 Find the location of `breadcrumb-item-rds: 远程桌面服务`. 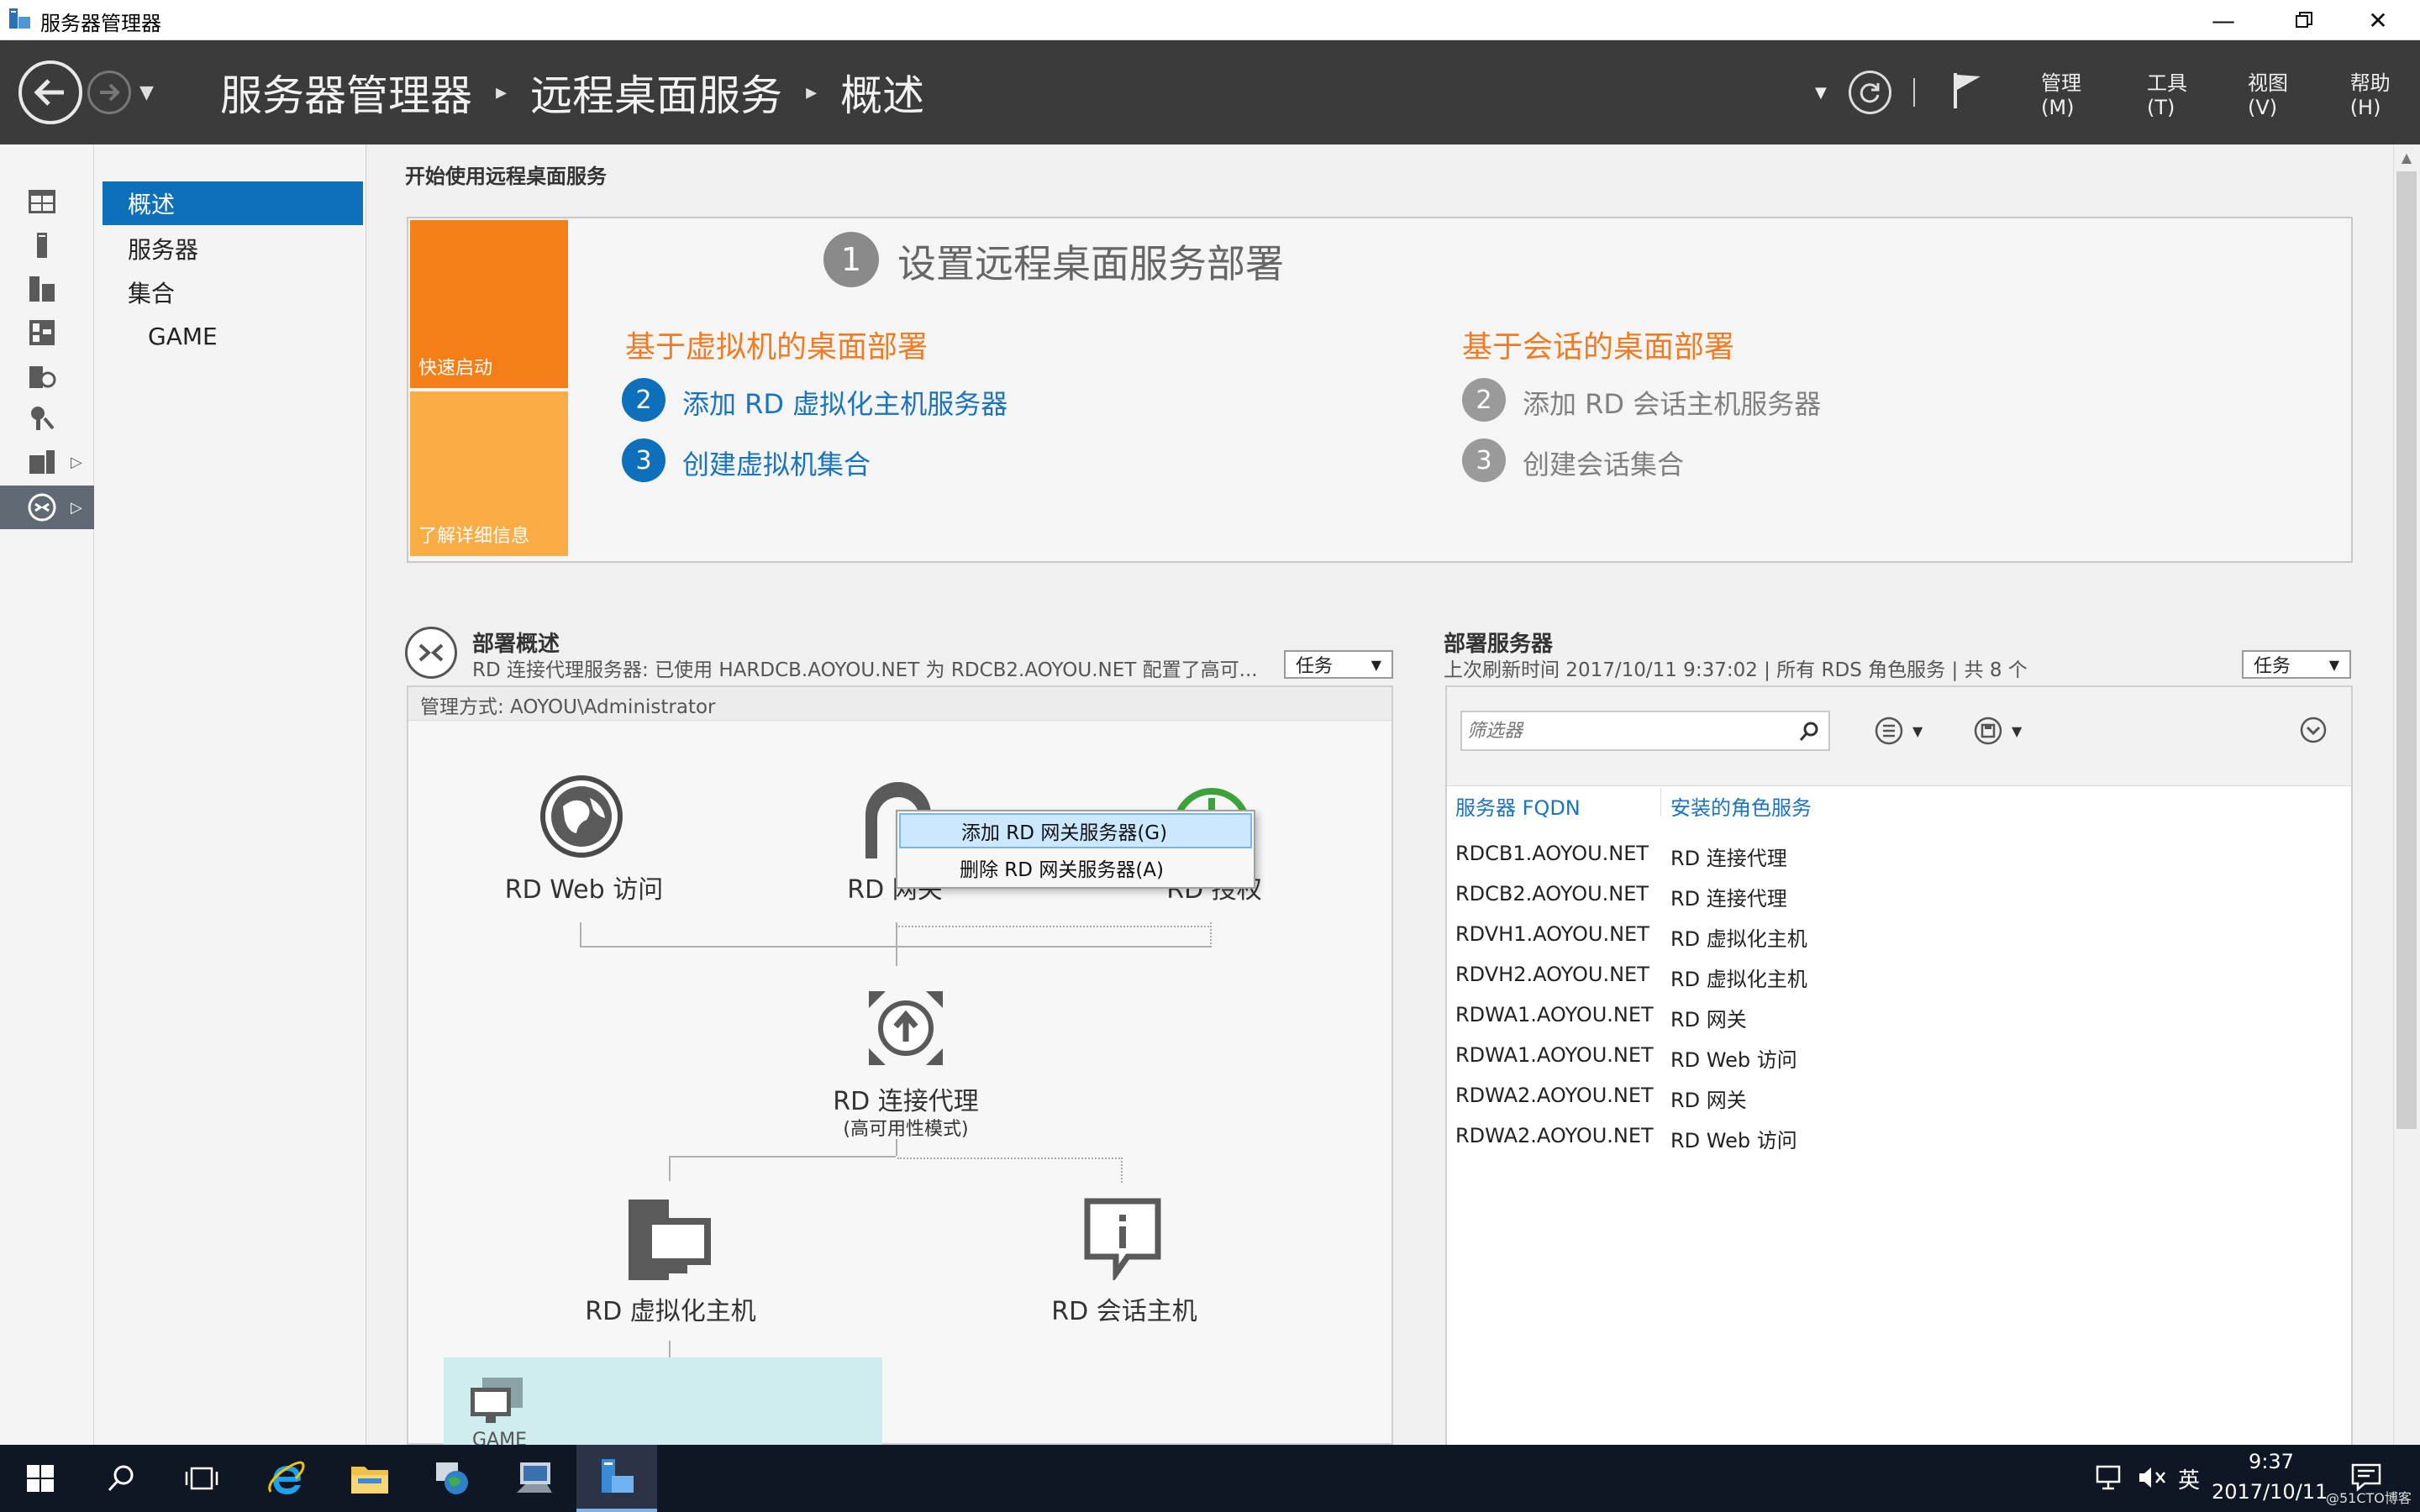

breadcrumb-item-rds: 远程桌面服务 is located at coordinates (656, 92).